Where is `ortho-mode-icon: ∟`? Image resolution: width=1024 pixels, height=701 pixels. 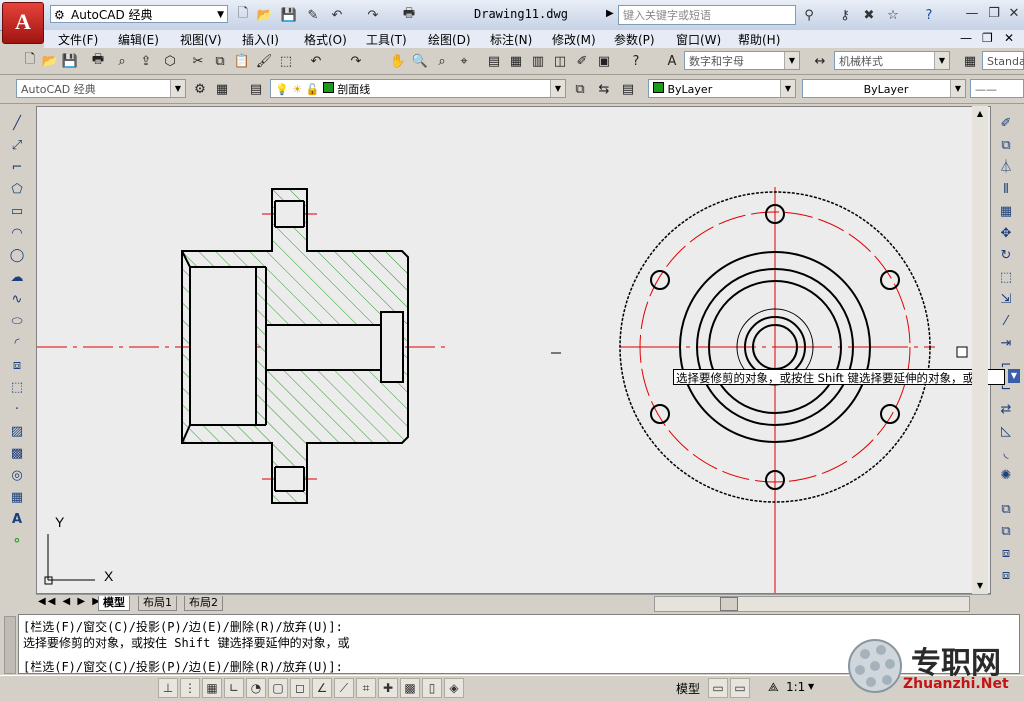 ortho-mode-icon: ∟ is located at coordinates (234, 688).